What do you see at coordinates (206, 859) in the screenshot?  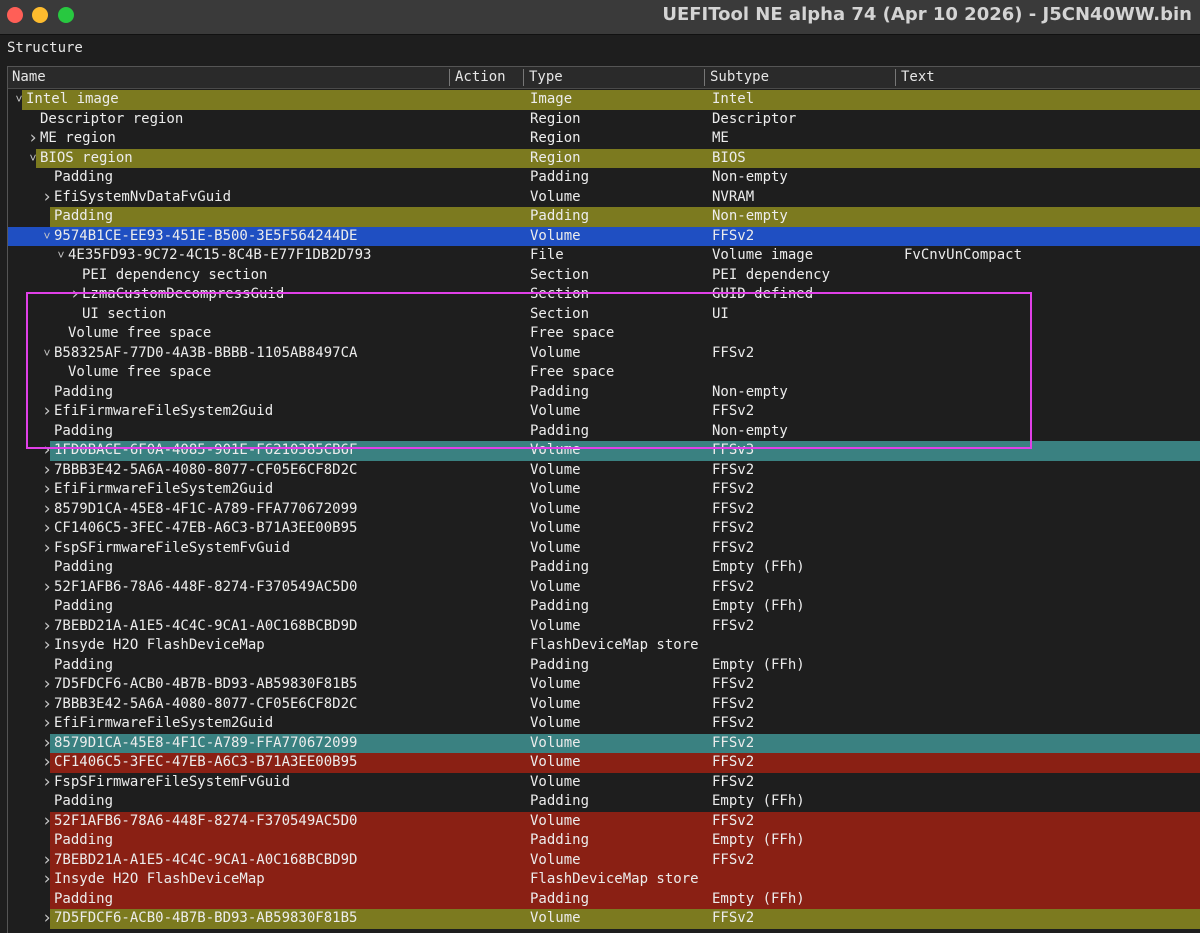 I see `cell-name: 7BEBD21A-A1E5-4C4C-9CA1-A0C168BCBD9D` at bounding box center [206, 859].